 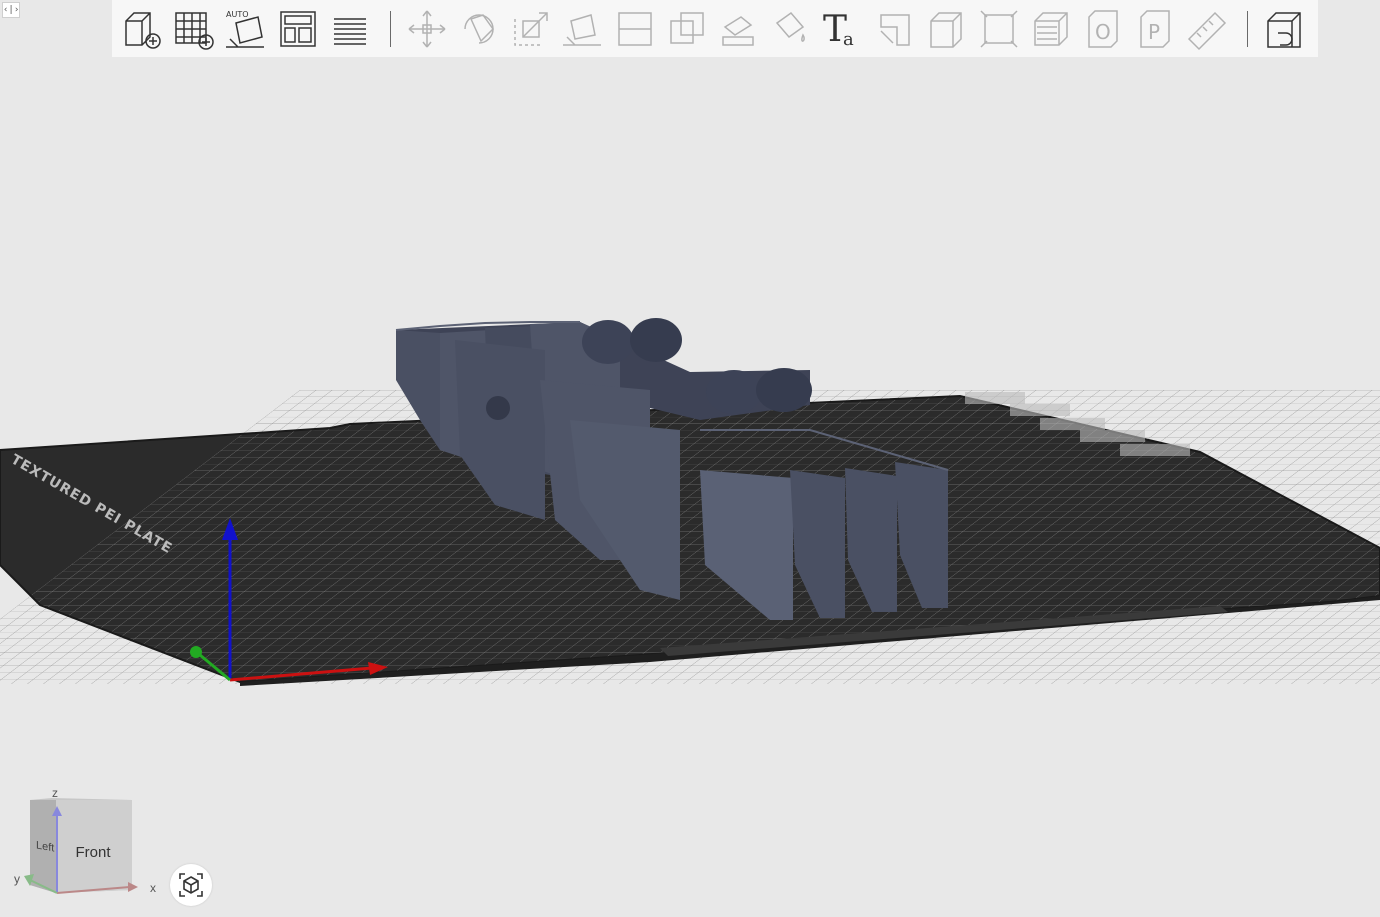 What do you see at coordinates (85, 840) in the screenshot?
I see `view-cube: Front Left z x y` at bounding box center [85, 840].